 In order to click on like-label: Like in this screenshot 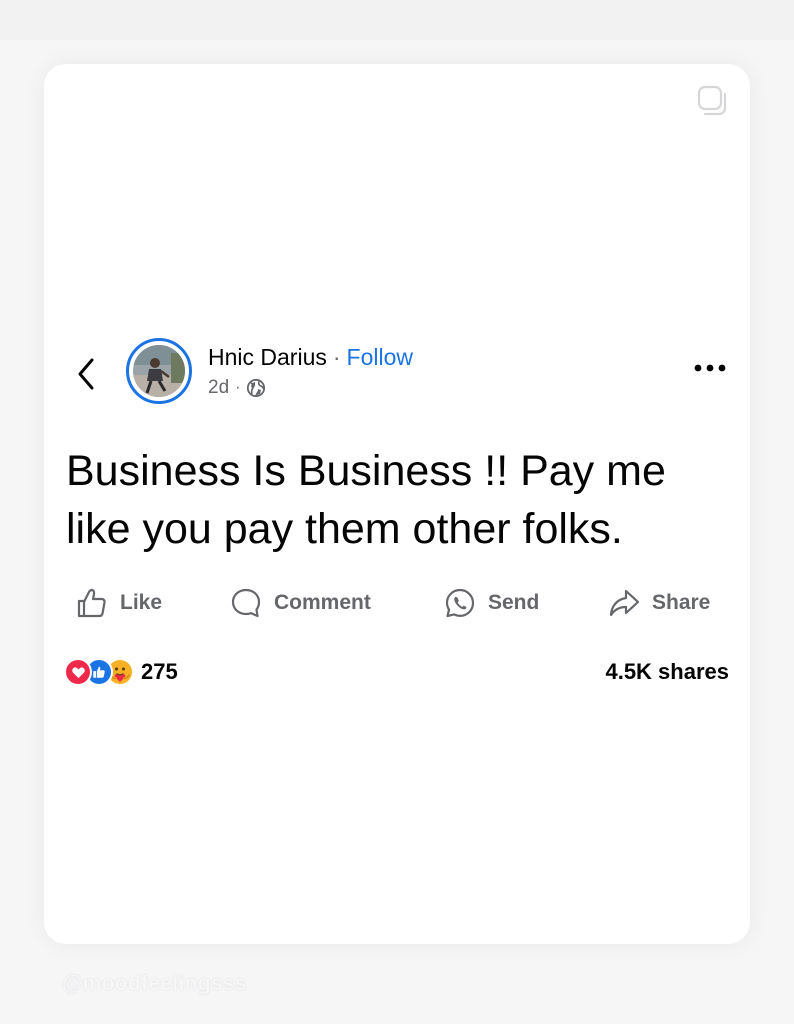, I will do `click(141, 602)`.